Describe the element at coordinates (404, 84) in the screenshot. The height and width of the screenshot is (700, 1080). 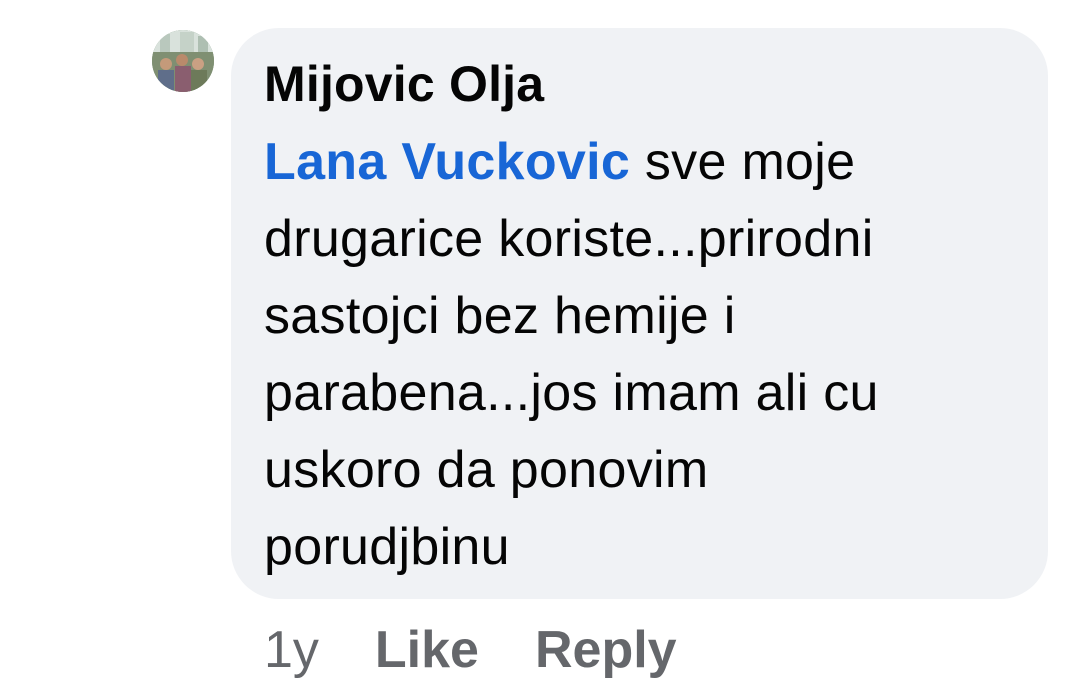
I see `comment-author-name: Mijovic Olja` at that location.